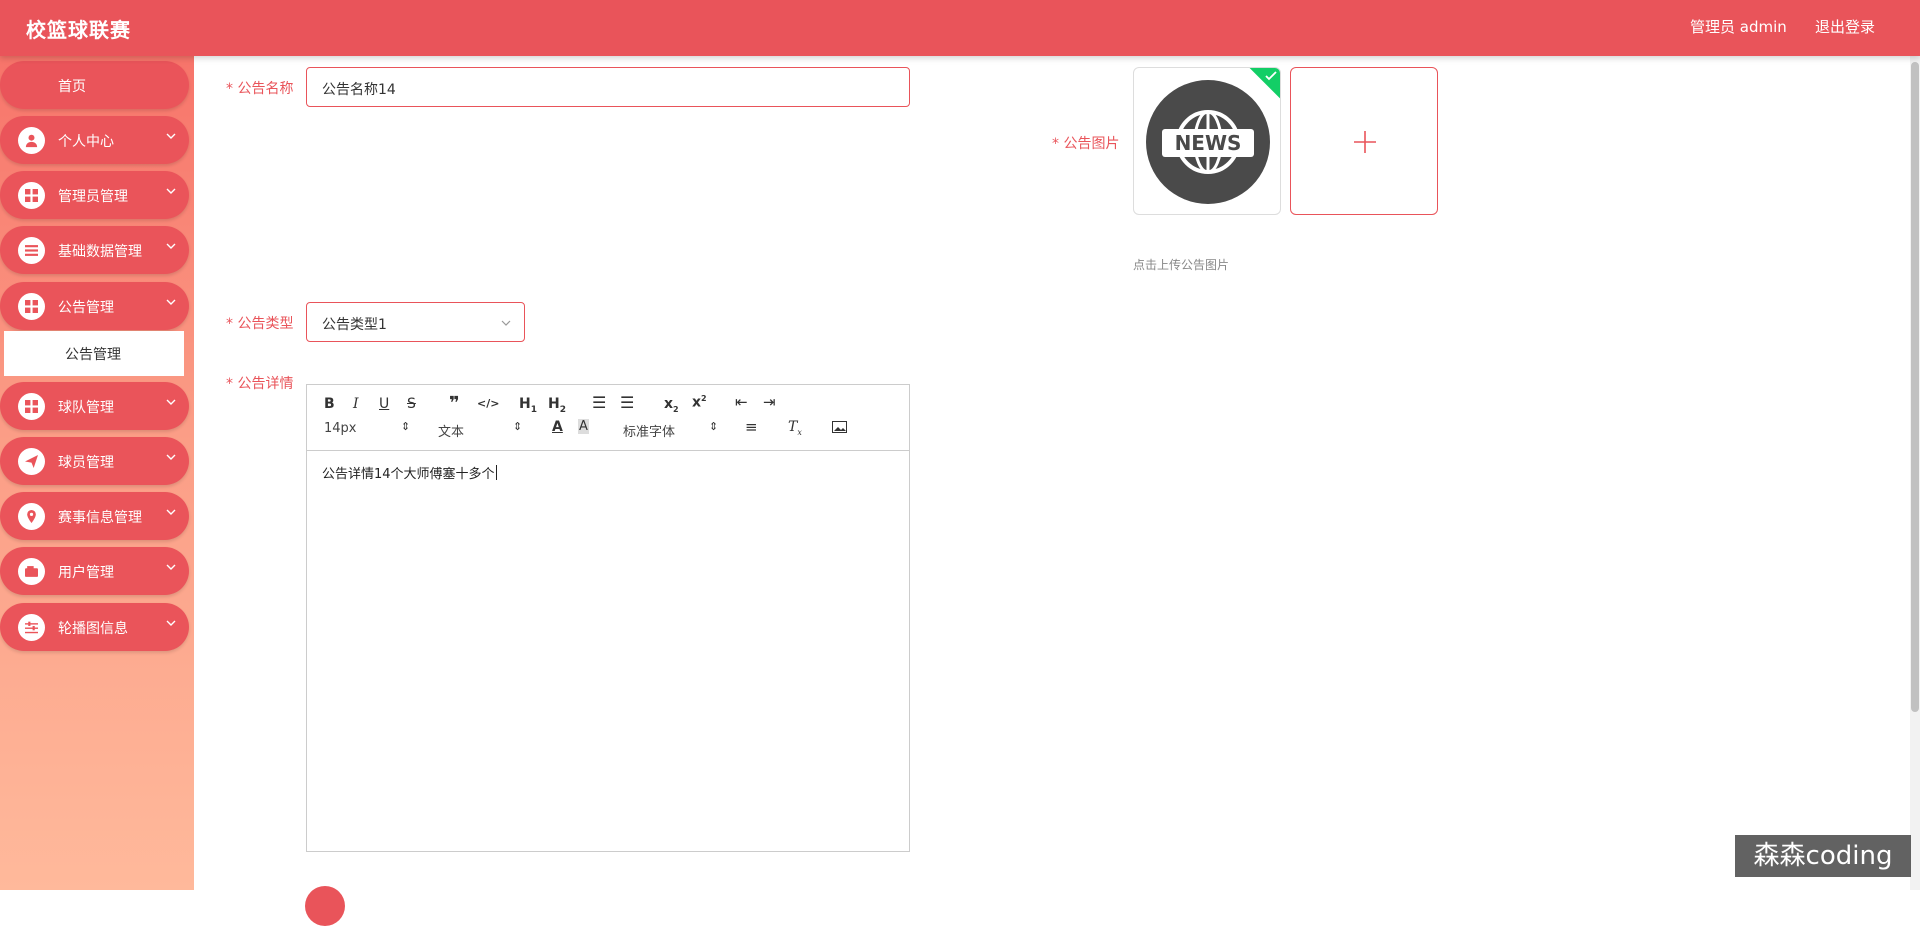 This screenshot has height=926, width=1920. I want to click on sidebar-item-carousel-info: 轮播图信息, so click(94, 627).